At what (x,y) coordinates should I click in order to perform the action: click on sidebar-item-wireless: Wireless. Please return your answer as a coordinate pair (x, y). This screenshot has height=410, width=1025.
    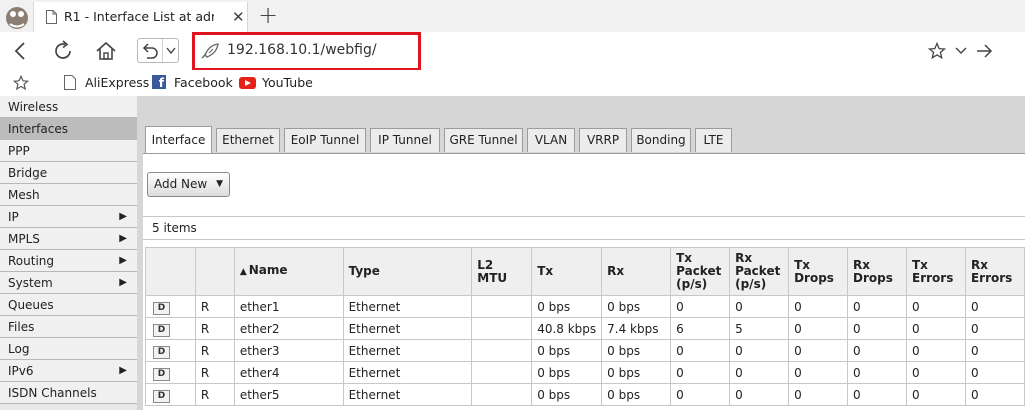
    Looking at the image, I should click on (68, 107).